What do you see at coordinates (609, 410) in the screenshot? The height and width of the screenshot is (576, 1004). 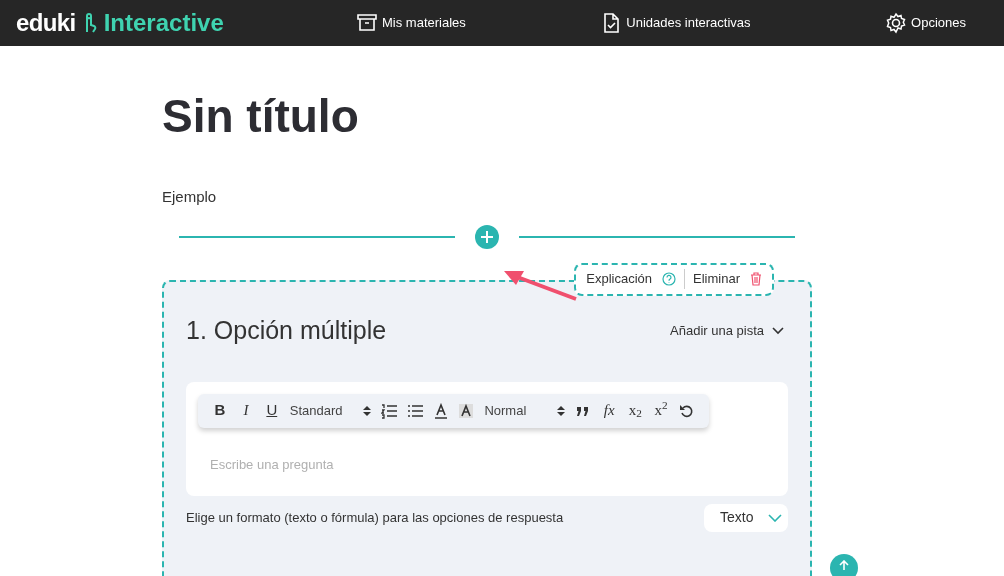 I see `format-button: fx` at bounding box center [609, 410].